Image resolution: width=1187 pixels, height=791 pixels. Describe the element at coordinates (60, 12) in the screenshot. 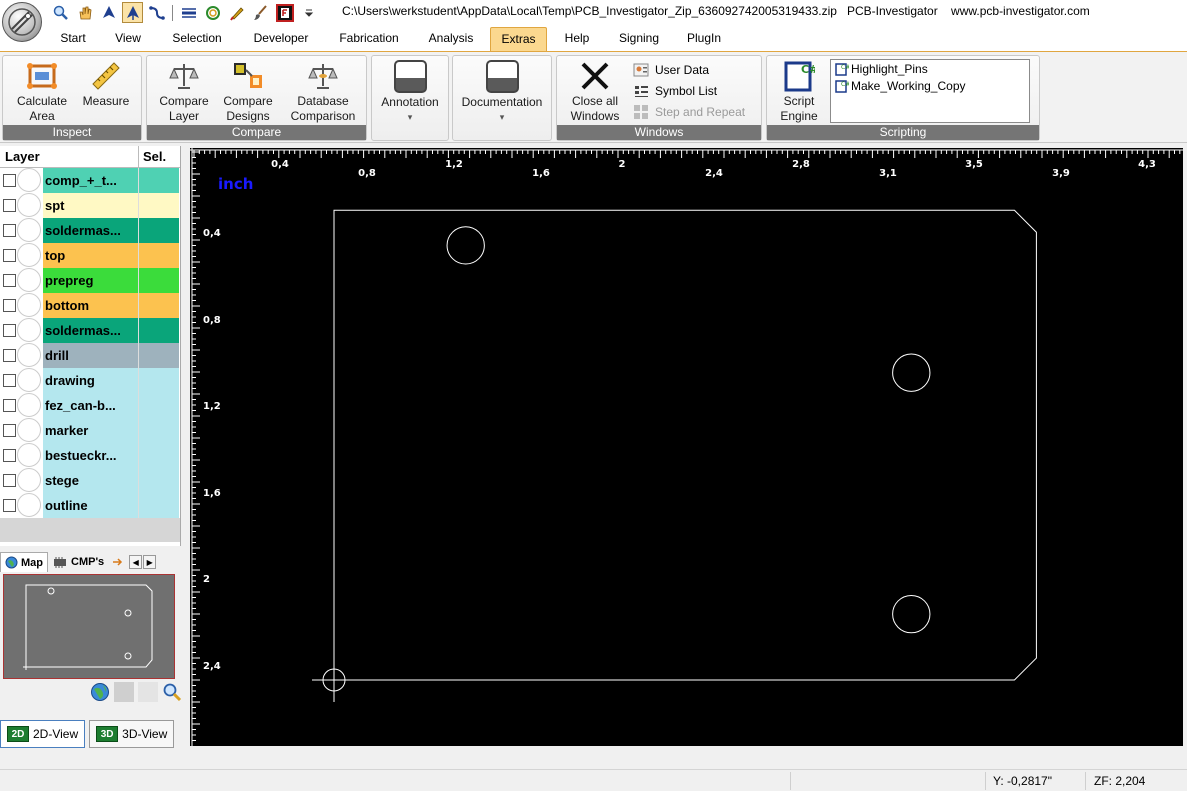

I see `zoom-icon` at that location.